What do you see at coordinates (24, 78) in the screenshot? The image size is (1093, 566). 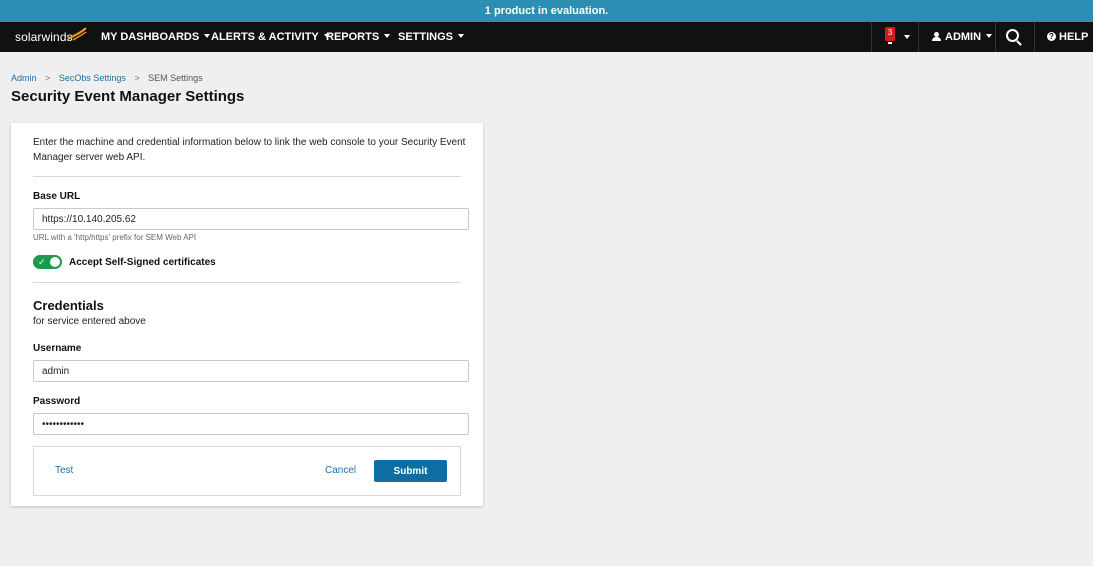 I see `breadcrumb-admin: Admin` at bounding box center [24, 78].